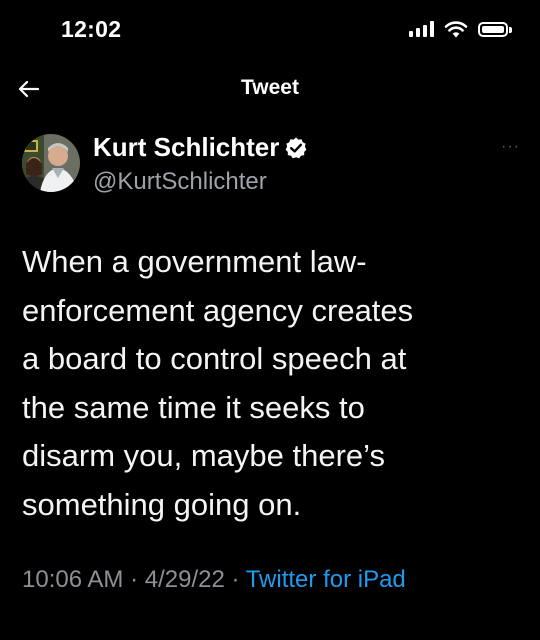 The image size is (540, 640). I want to click on avatar-image, so click(51, 163).